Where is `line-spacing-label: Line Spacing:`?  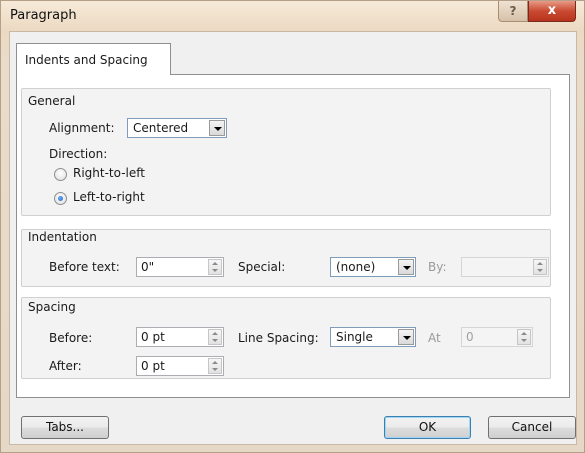 line-spacing-label: Line Spacing: is located at coordinates (278, 338).